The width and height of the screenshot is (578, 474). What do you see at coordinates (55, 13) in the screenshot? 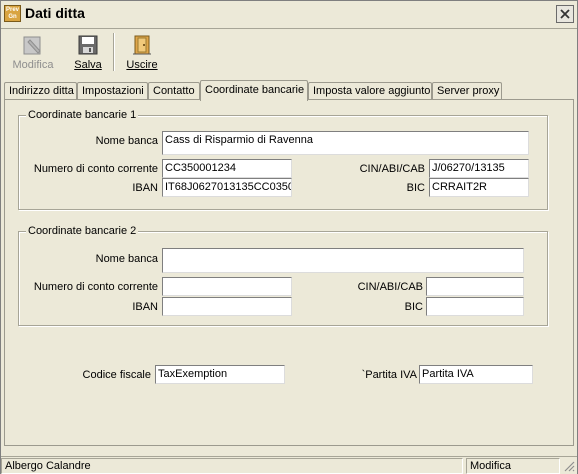
I see `window-title: Dati ditta` at bounding box center [55, 13].